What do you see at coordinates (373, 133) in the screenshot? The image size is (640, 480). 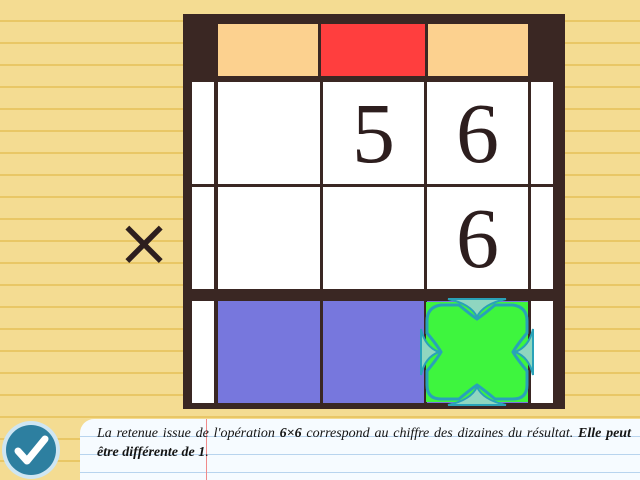 I see `multiplicand-tens-digit: 5` at bounding box center [373, 133].